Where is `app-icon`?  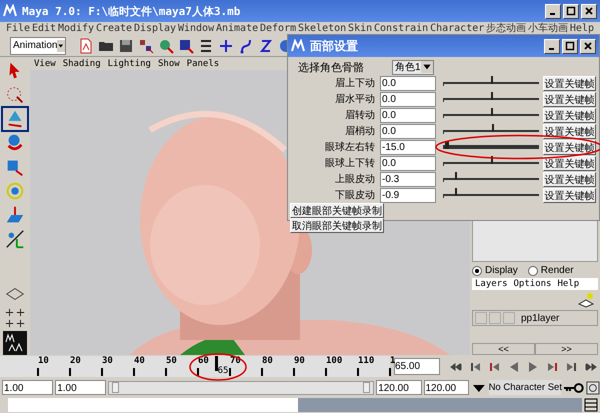 app-icon is located at coordinates (298, 46).